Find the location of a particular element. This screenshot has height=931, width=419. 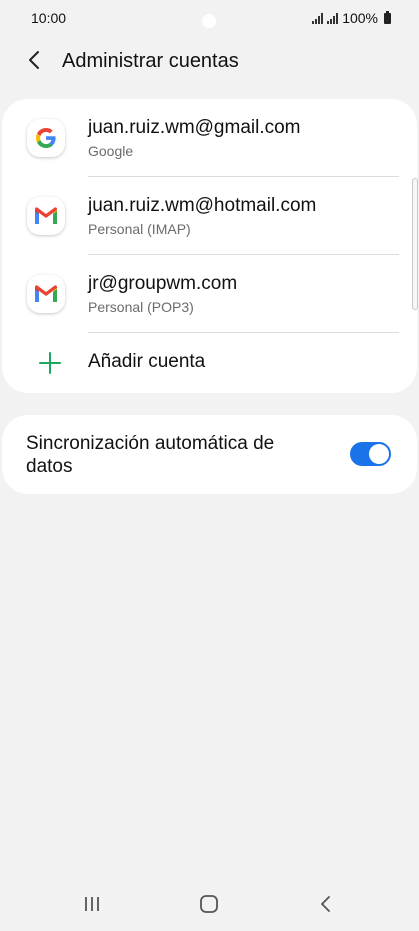

nav-back-button is located at coordinates (326, 904).